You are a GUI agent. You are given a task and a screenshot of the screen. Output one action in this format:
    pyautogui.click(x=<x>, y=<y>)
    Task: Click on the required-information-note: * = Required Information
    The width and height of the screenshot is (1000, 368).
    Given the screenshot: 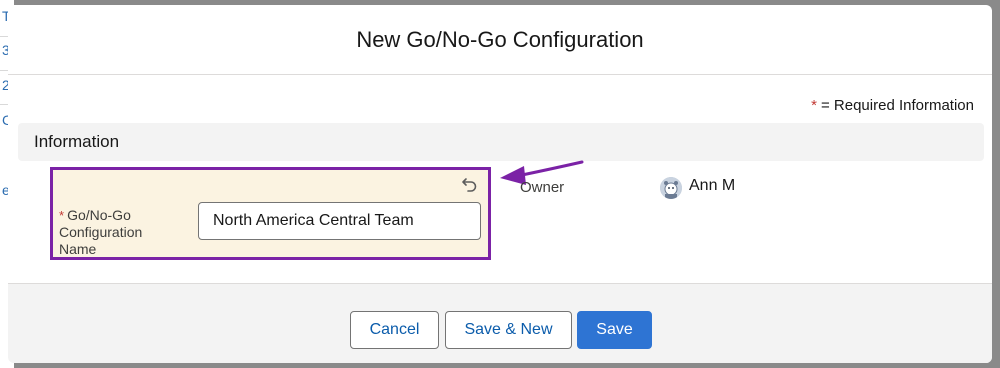 What is the action you would take?
    pyautogui.click(x=892, y=105)
    